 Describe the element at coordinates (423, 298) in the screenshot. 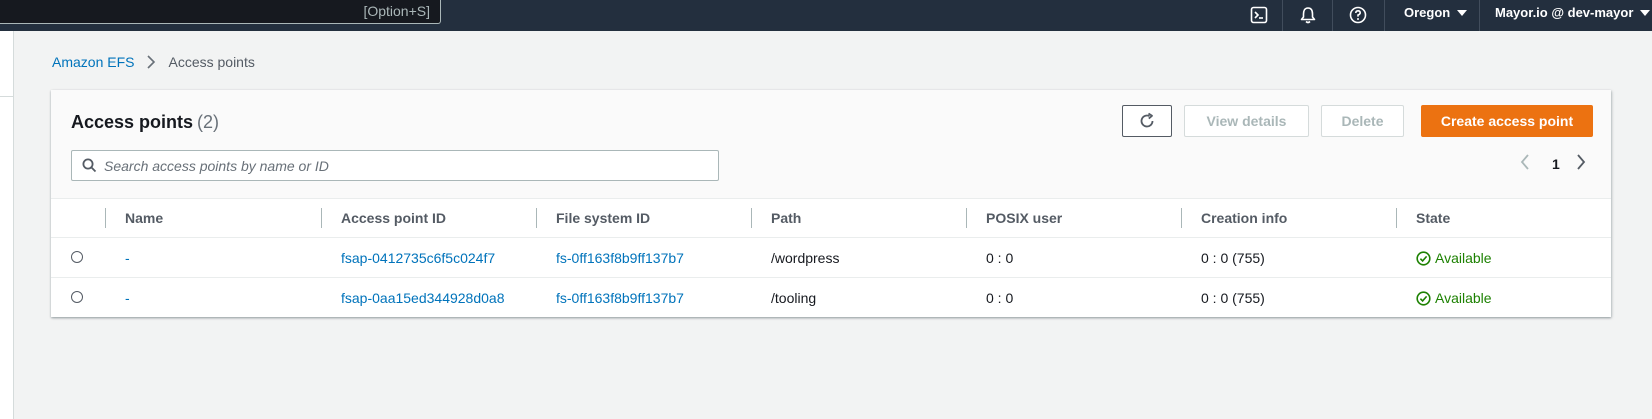

I see `access-point-id-link: fsap-0aa15ed344928d0a8` at that location.